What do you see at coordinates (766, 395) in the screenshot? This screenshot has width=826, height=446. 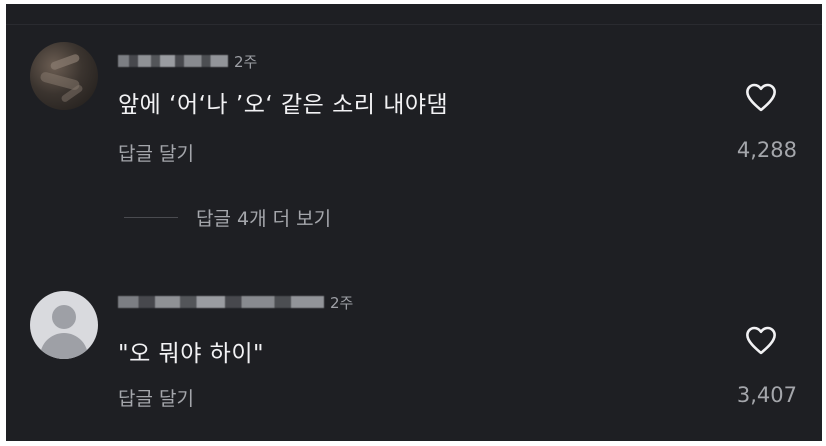 I see `like-count: 3,407` at bounding box center [766, 395].